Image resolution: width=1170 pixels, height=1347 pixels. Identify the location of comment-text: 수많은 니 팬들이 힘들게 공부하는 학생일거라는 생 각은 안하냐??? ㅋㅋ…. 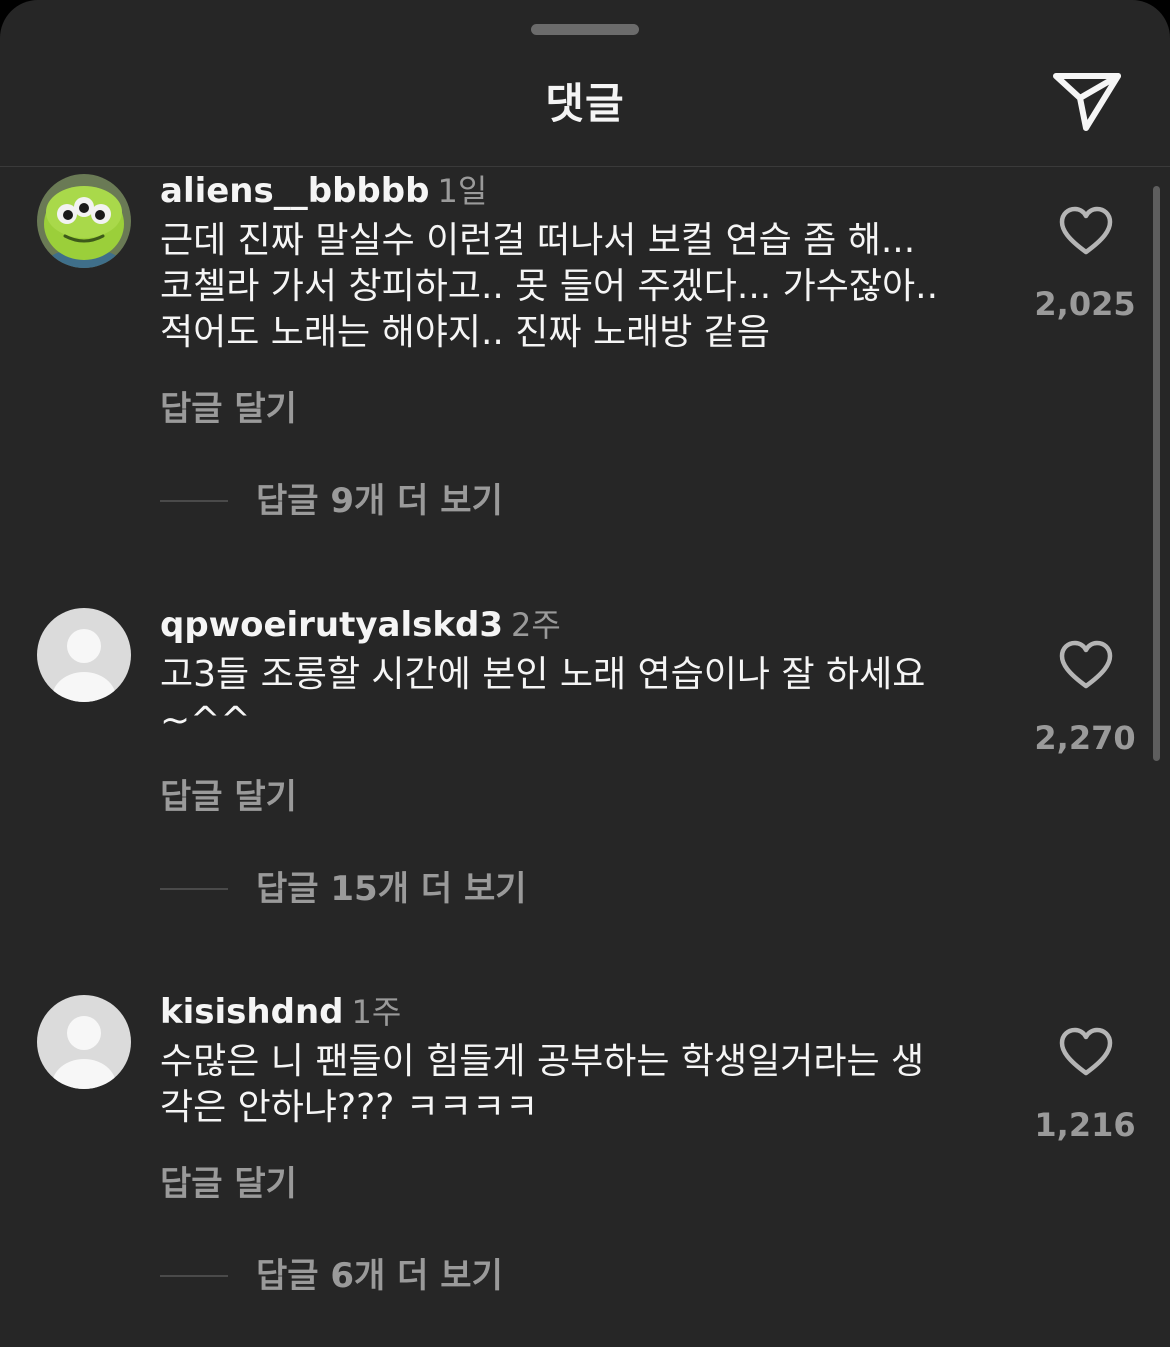
(542, 1084).